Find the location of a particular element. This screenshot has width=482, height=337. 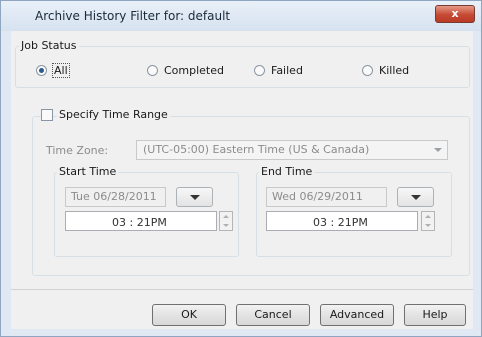

radio-all: All is located at coordinates (53, 70).